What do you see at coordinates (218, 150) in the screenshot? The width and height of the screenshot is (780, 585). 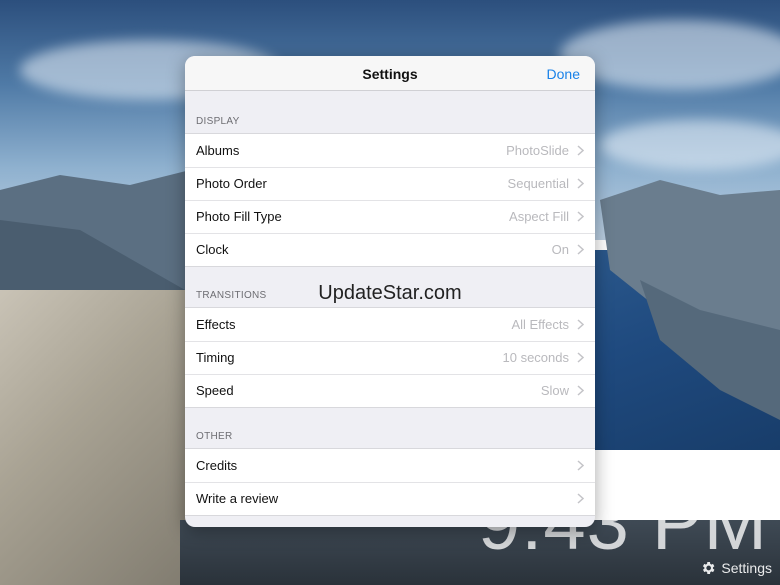 I see `row-label: Albums` at bounding box center [218, 150].